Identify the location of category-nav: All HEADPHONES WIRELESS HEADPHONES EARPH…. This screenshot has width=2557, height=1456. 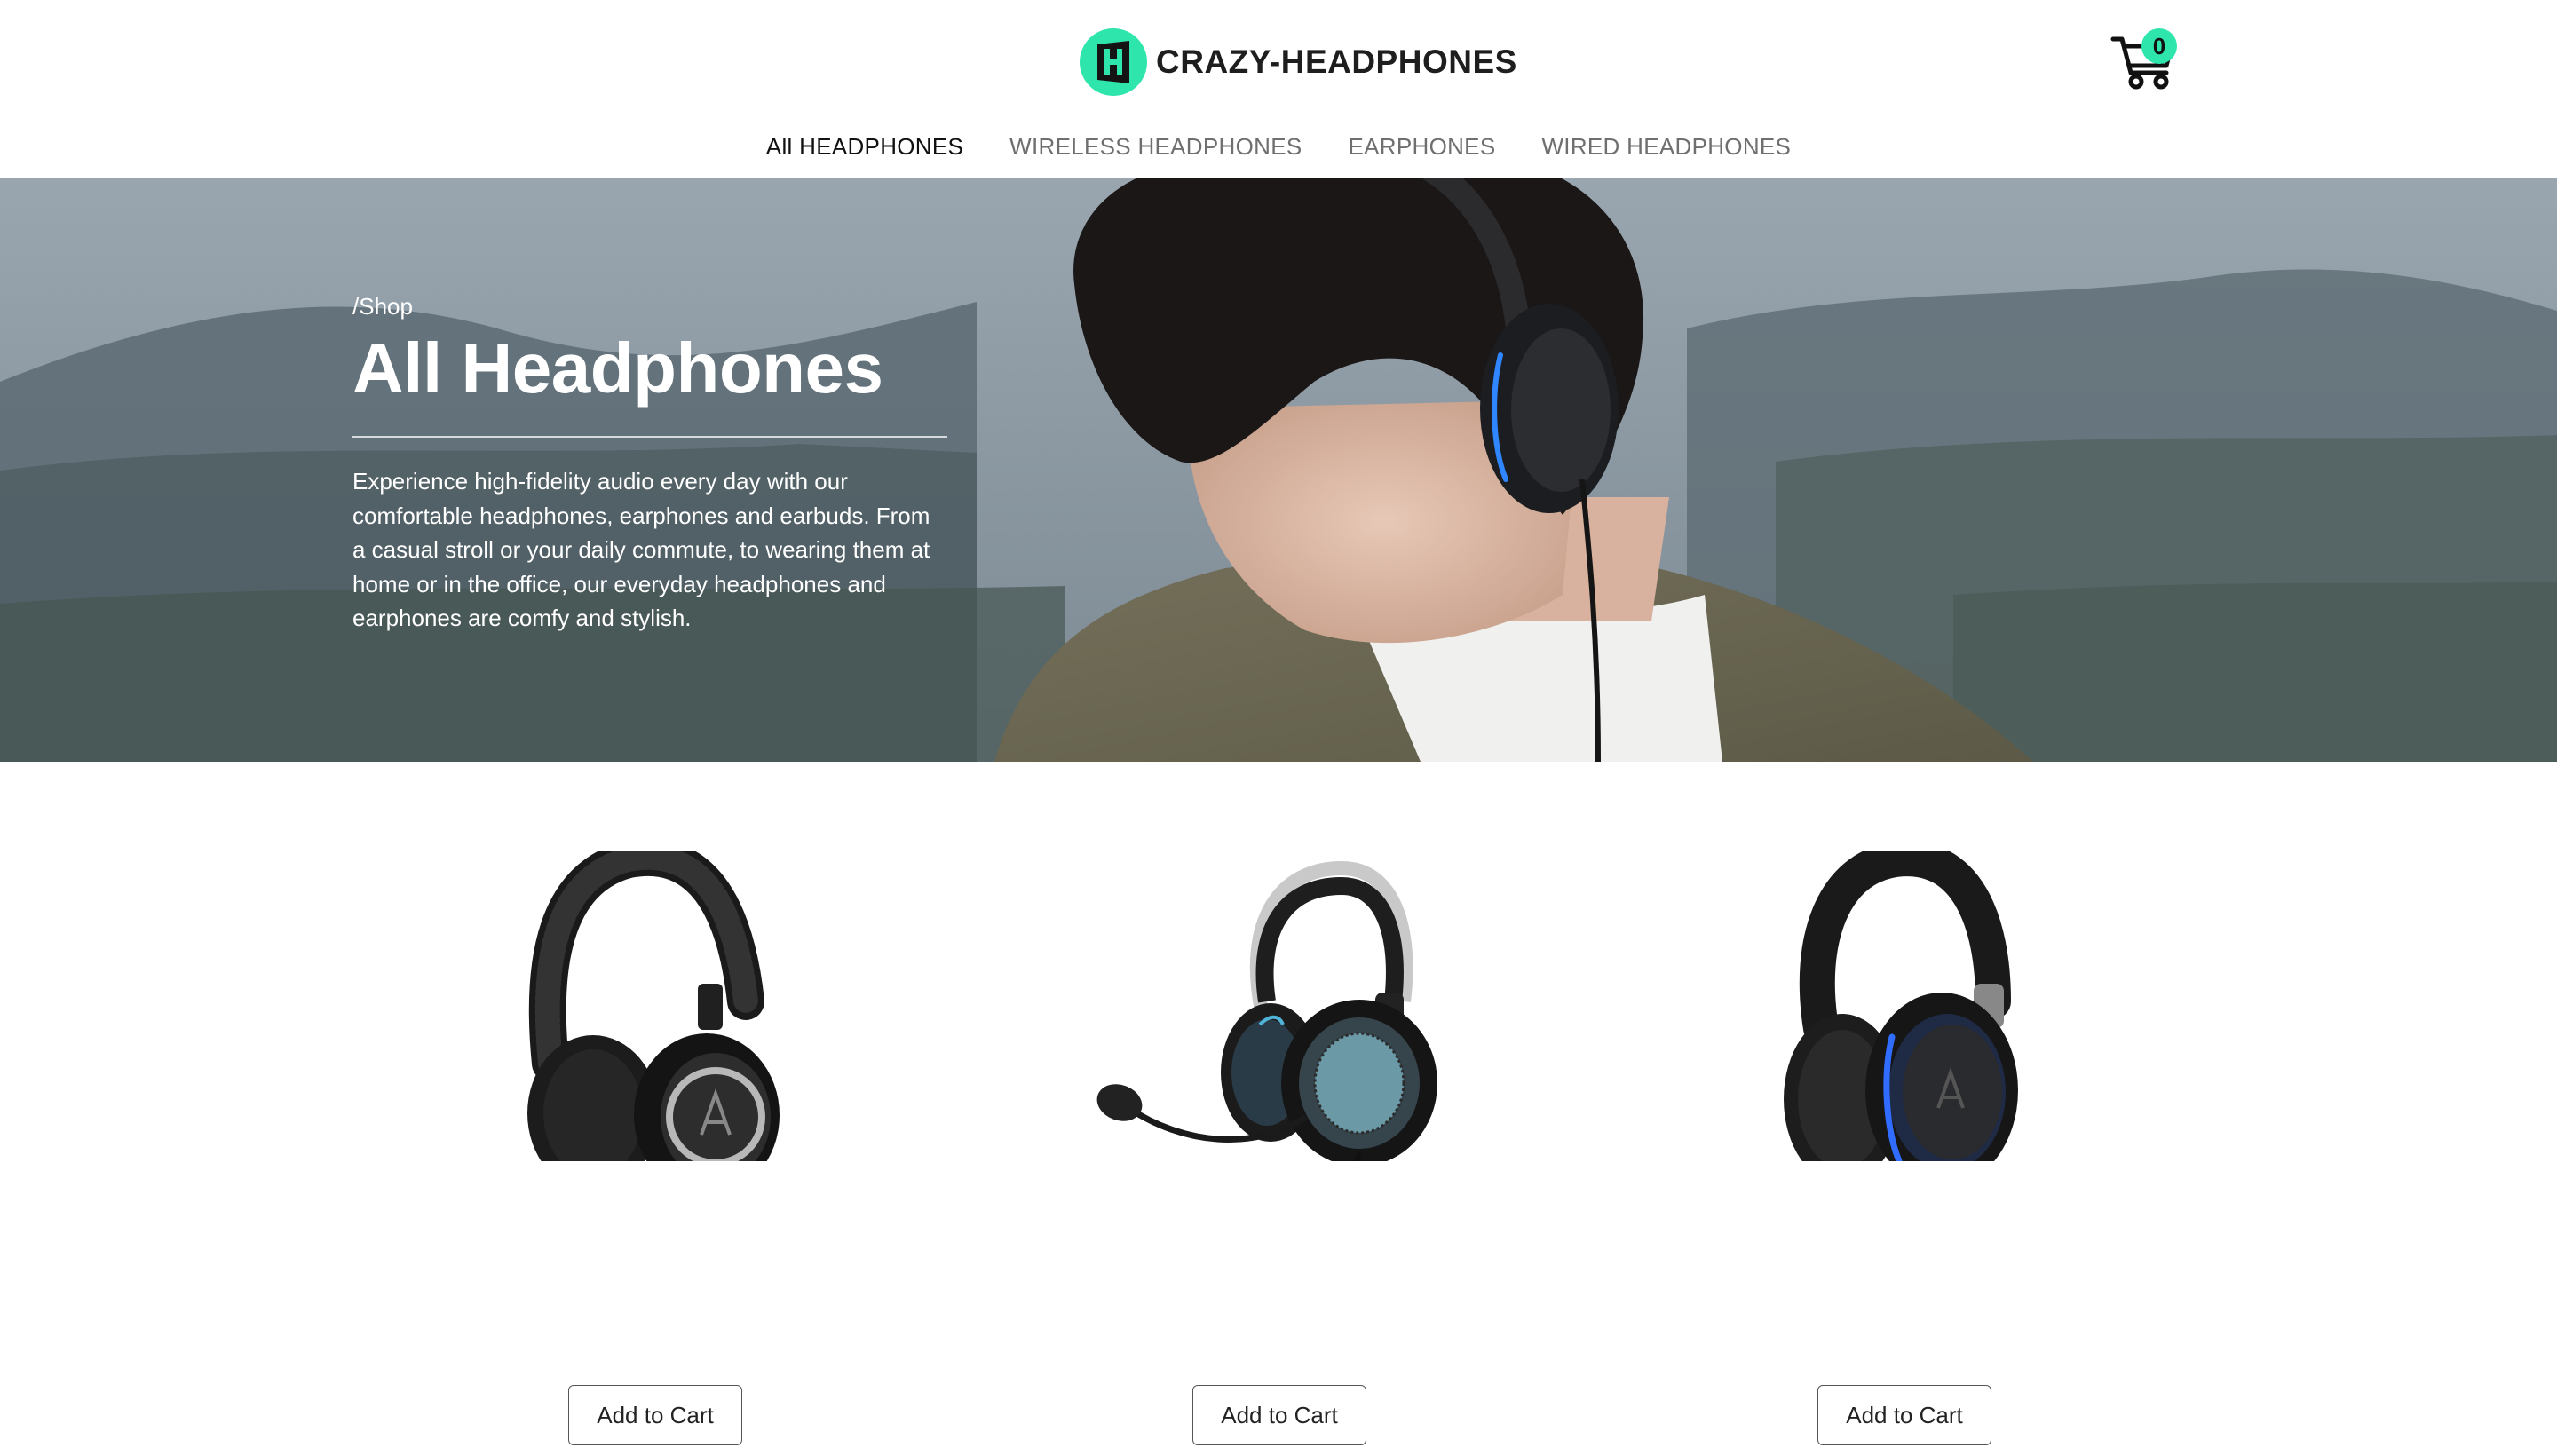
(1278, 147).